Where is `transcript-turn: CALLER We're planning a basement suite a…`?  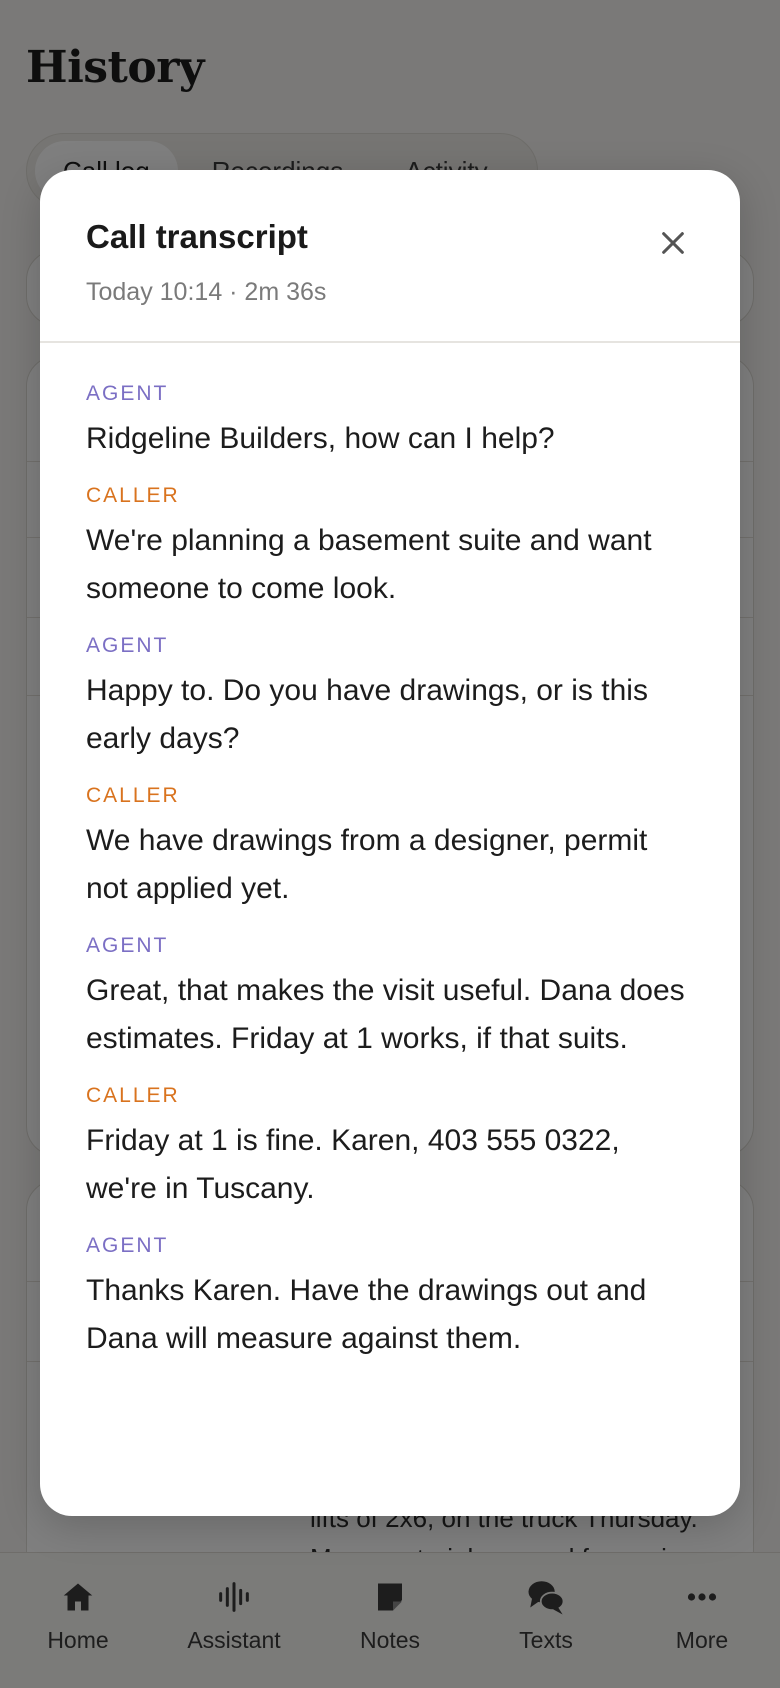 transcript-turn: CALLER We're planning a basement suite a… is located at coordinates (390, 547).